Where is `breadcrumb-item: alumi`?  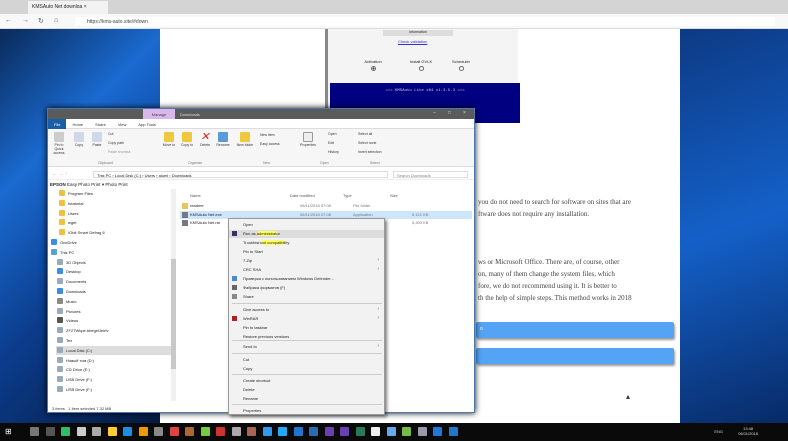
breadcrumb-item: alumi is located at coordinates (164, 175).